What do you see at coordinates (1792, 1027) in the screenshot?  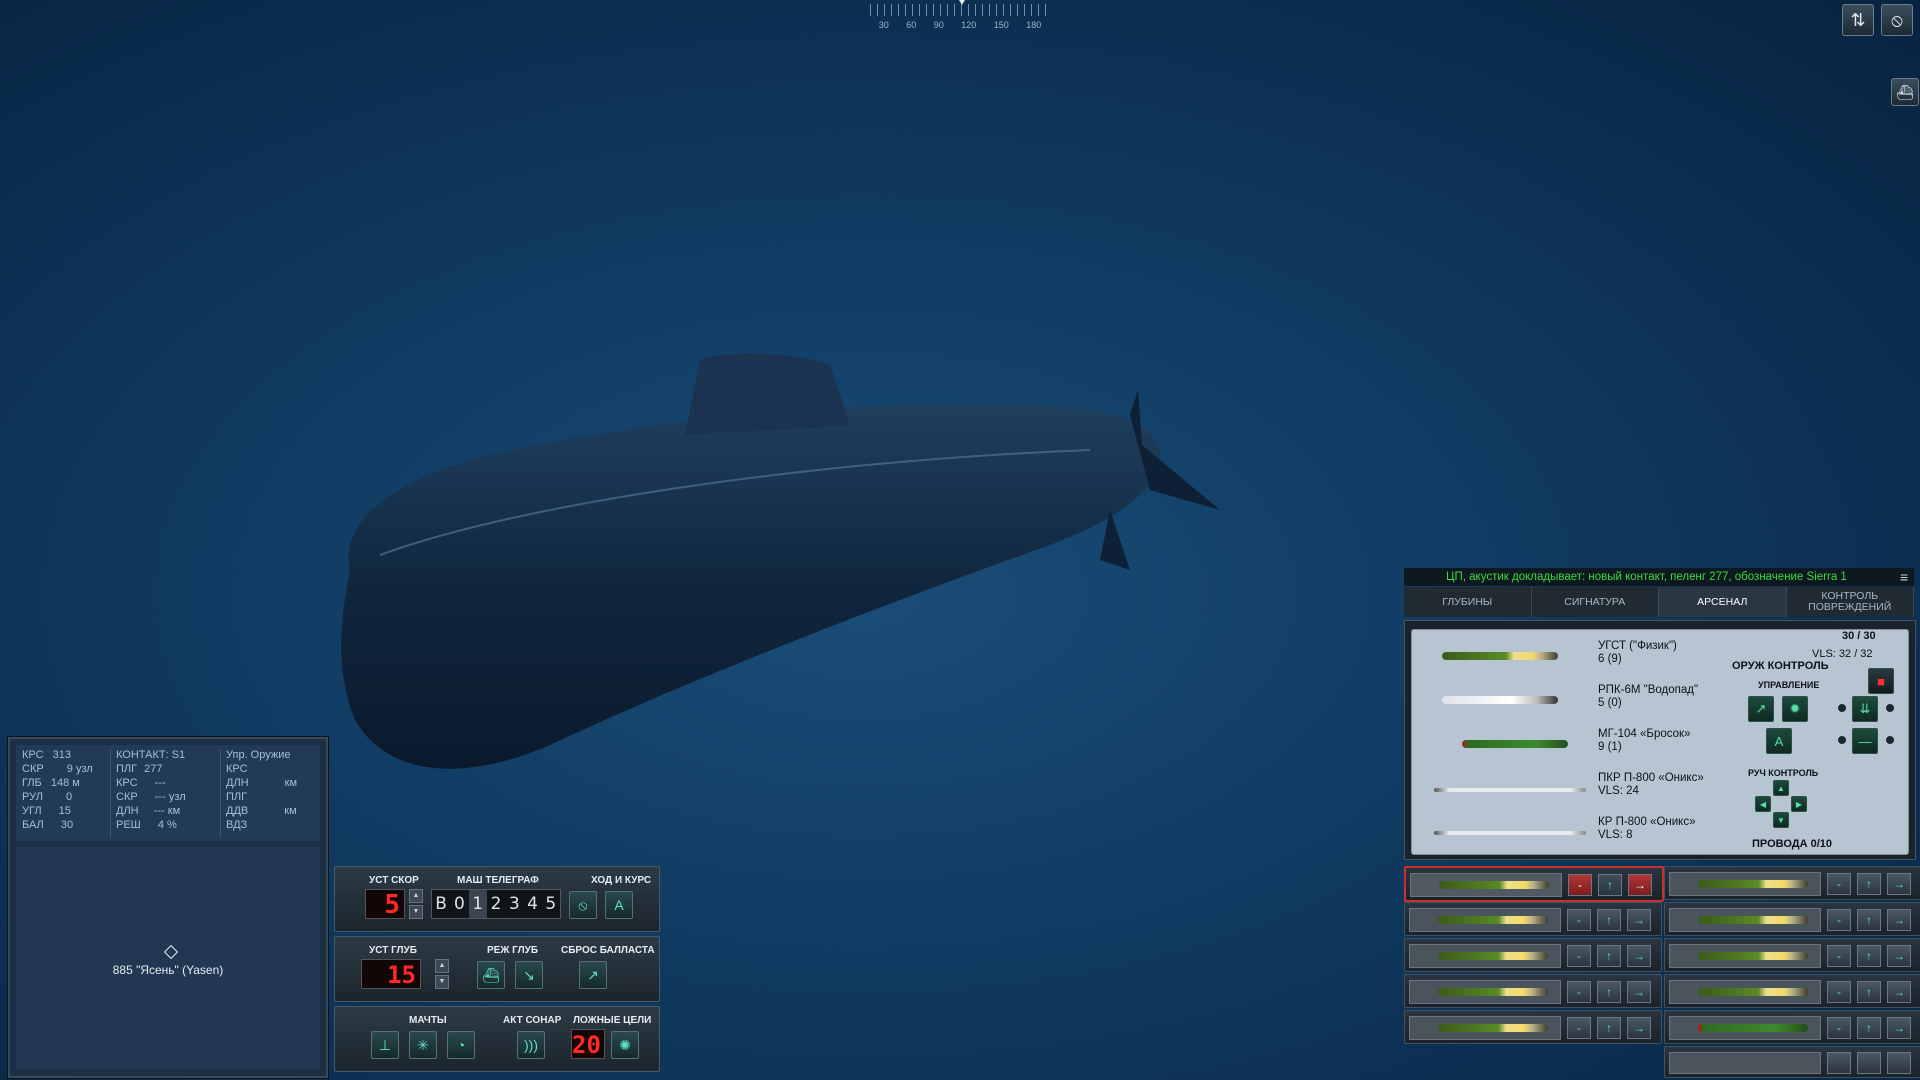 I see `torpedo-tube-10: - ↑ →` at bounding box center [1792, 1027].